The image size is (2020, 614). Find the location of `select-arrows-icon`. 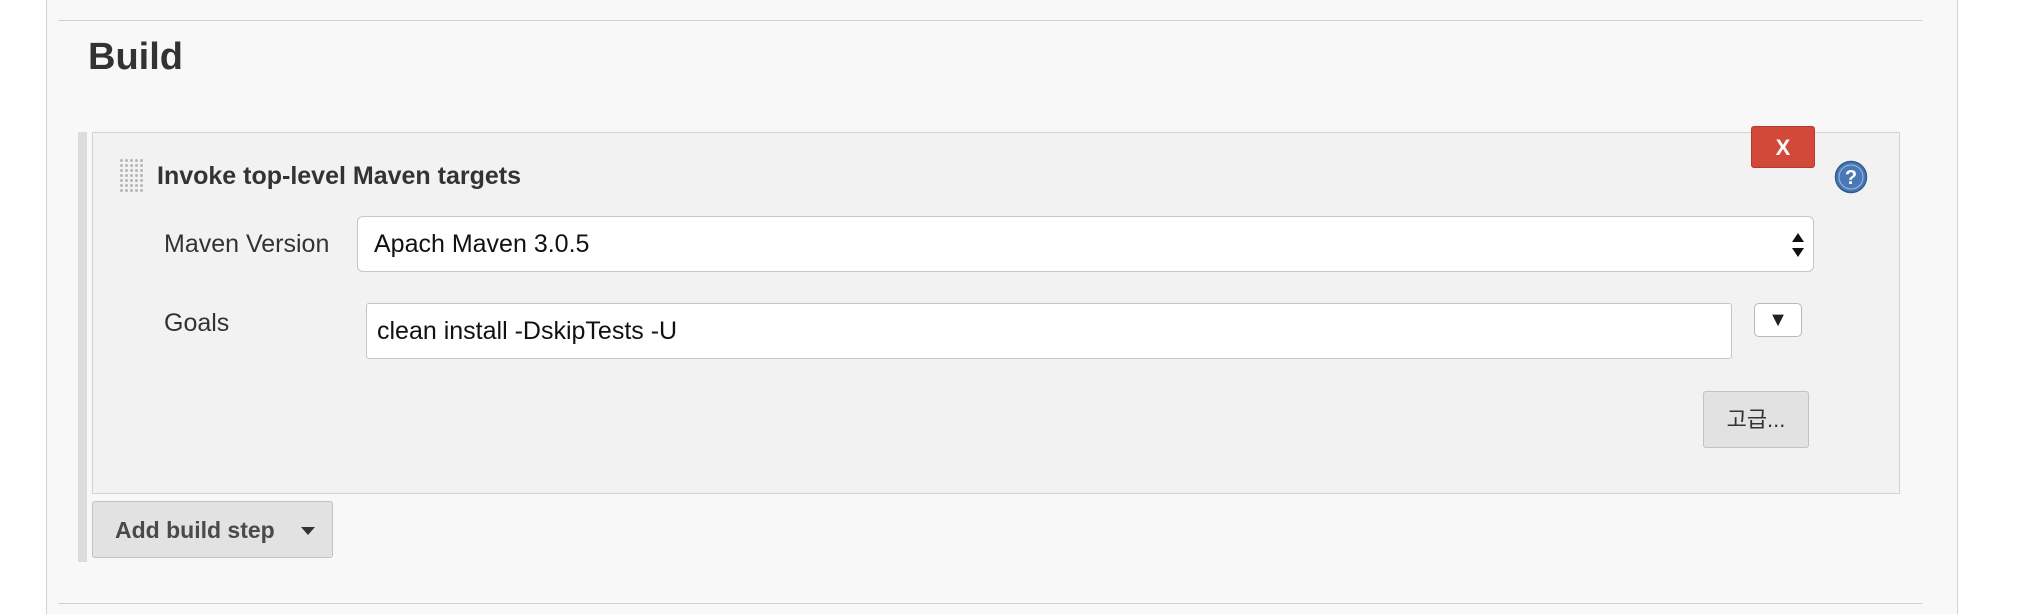

select-arrows-icon is located at coordinates (1798, 245).